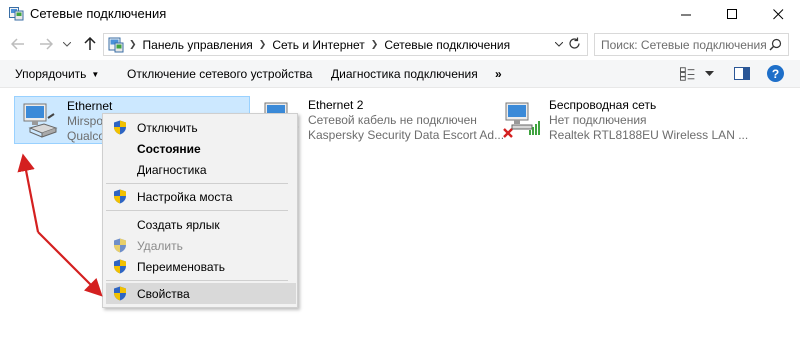 This screenshot has height=359, width=800. I want to click on recent-locations-button, so click(67, 44).